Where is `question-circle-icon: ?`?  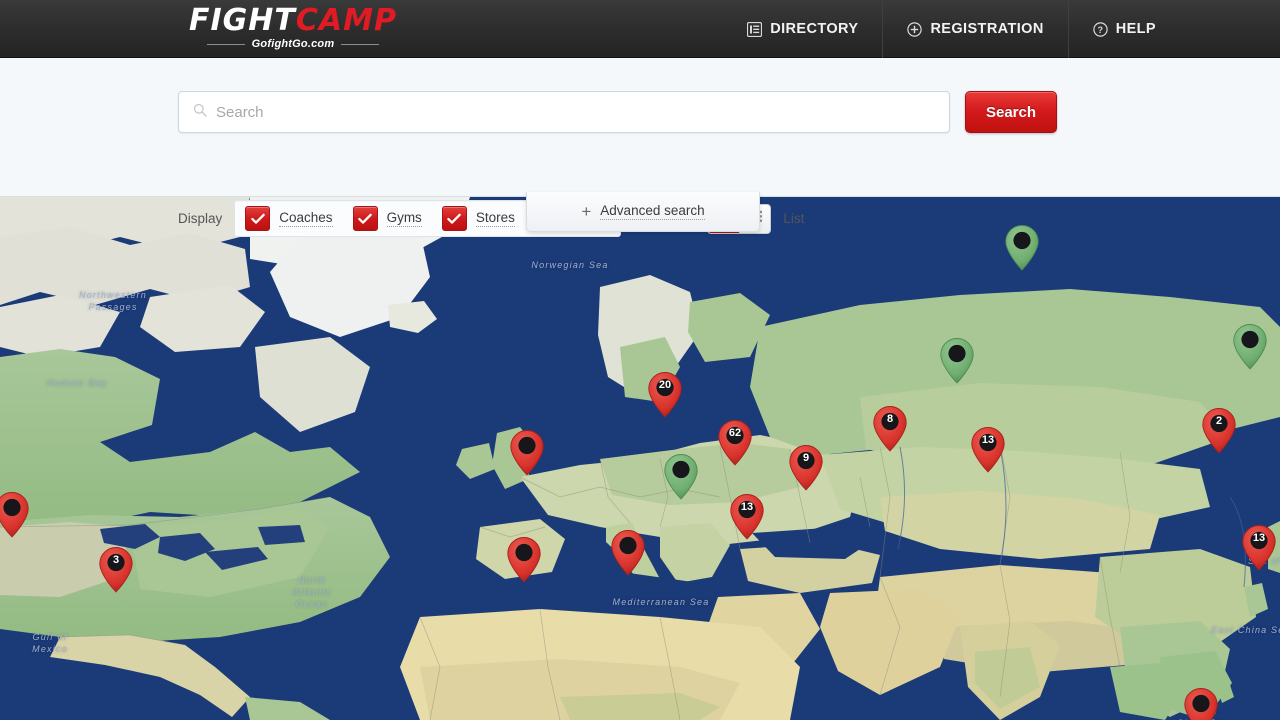 question-circle-icon: ? is located at coordinates (1100, 29).